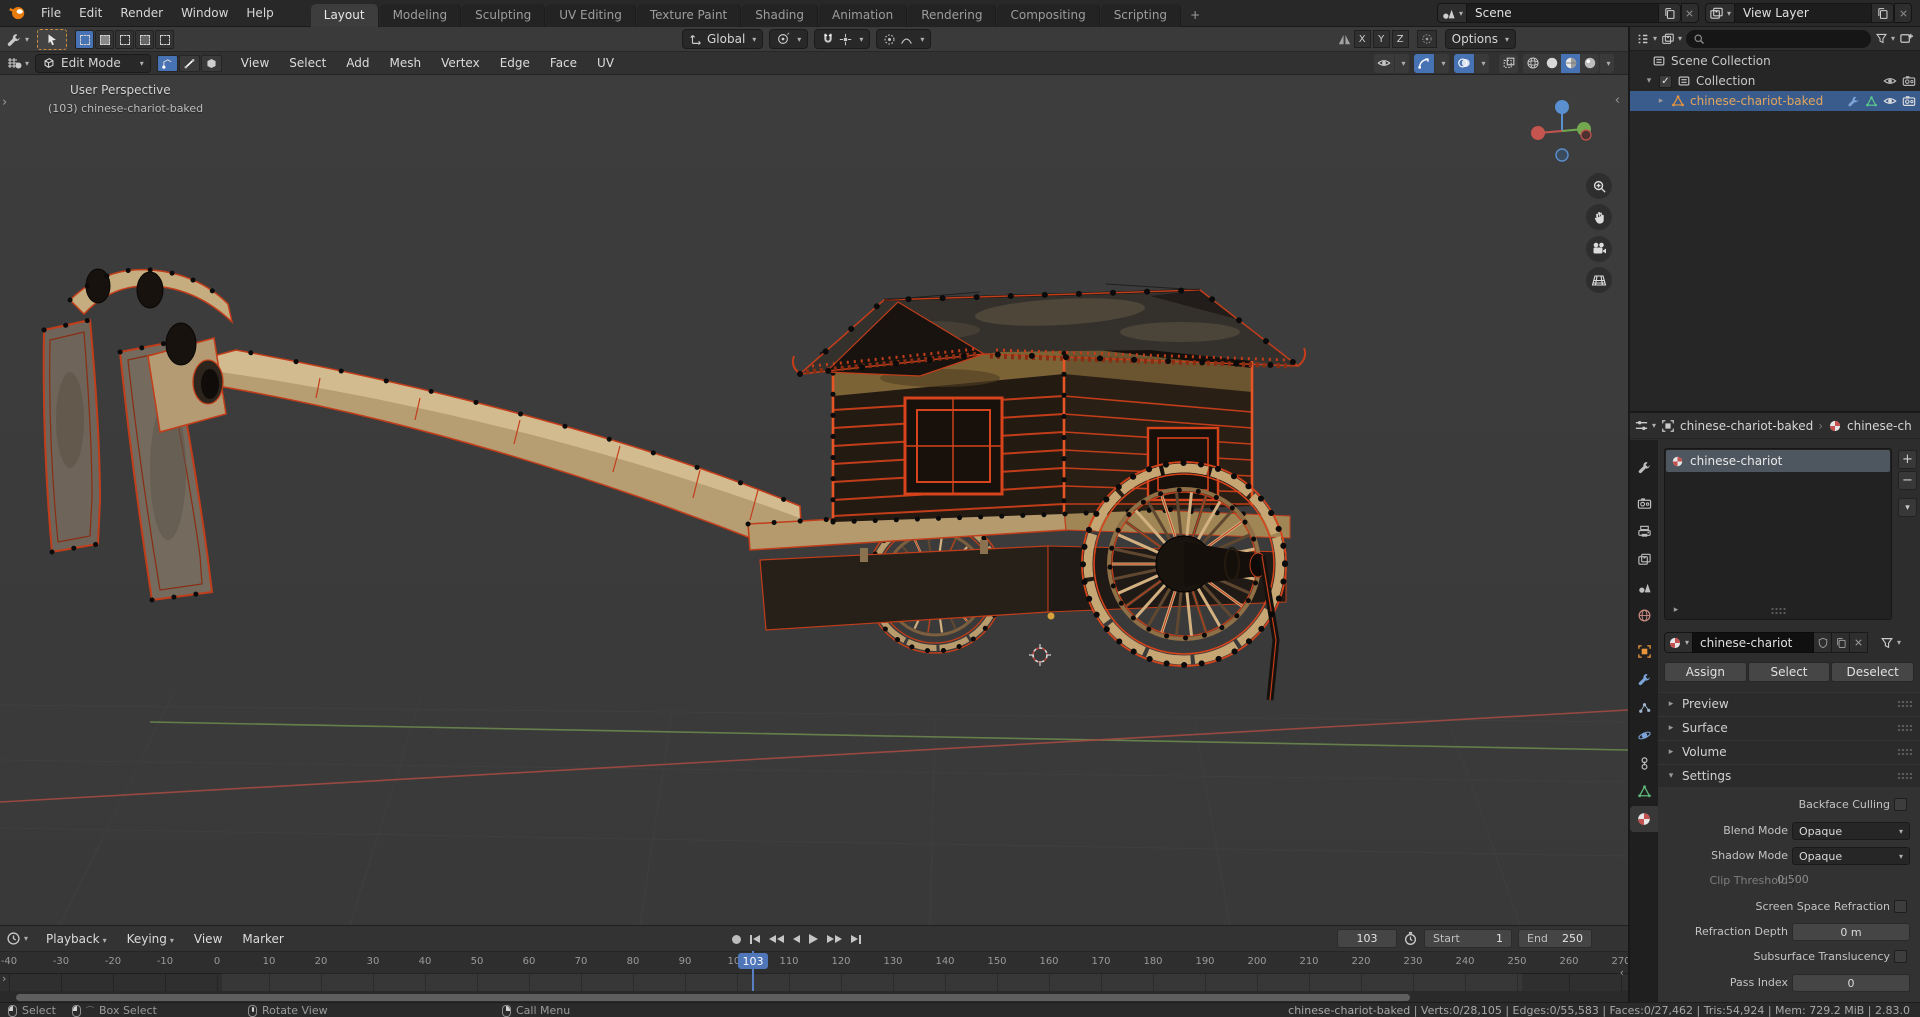  What do you see at coordinates (1885, 38) in the screenshot?
I see `outliner-filter-funnel-dropdown: ▾` at bounding box center [1885, 38].